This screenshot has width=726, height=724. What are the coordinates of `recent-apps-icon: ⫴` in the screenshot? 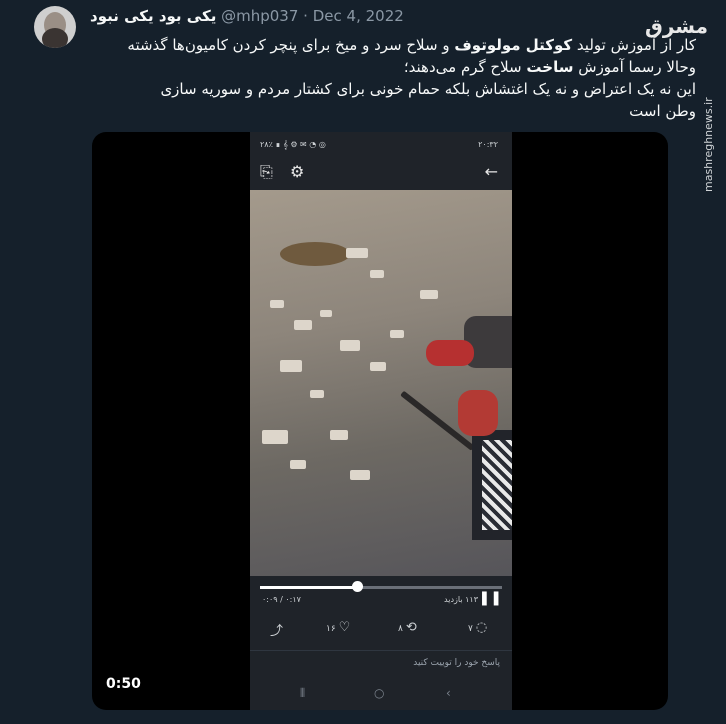 It's located at (303, 693).